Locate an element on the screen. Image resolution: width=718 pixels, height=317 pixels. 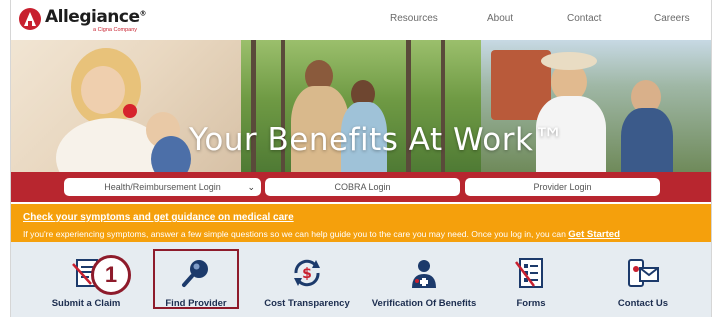
hero-title: Your Benefits At Work™ is located at coordinates (377, 140).